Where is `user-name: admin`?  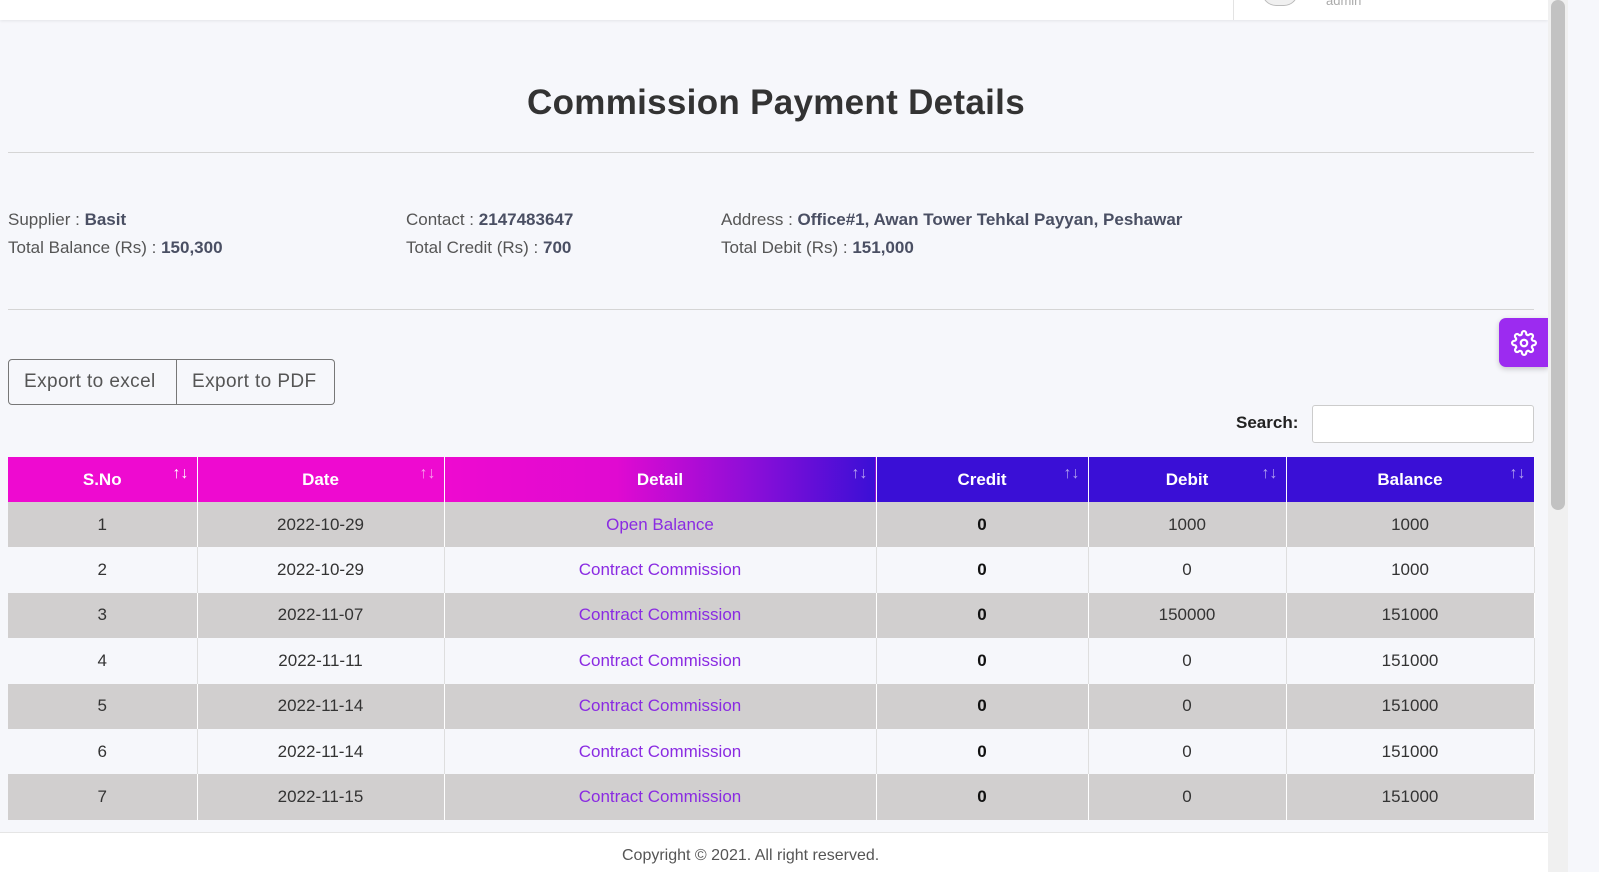
user-name: admin is located at coordinates (1343, 4).